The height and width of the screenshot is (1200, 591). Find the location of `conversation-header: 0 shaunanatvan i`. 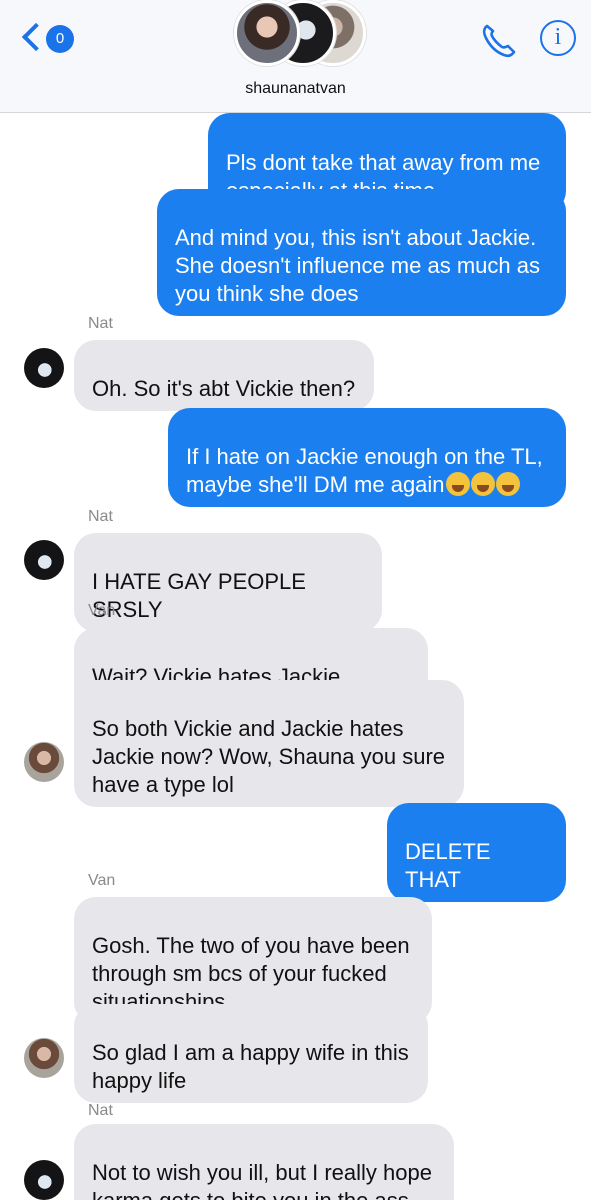

conversation-header: 0 shaunanatvan i is located at coordinates (295, 56).